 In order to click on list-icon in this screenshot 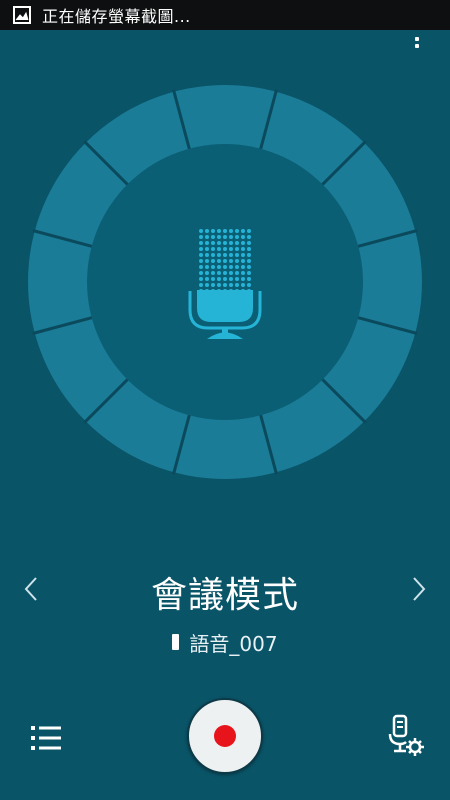, I will do `click(46, 738)`.